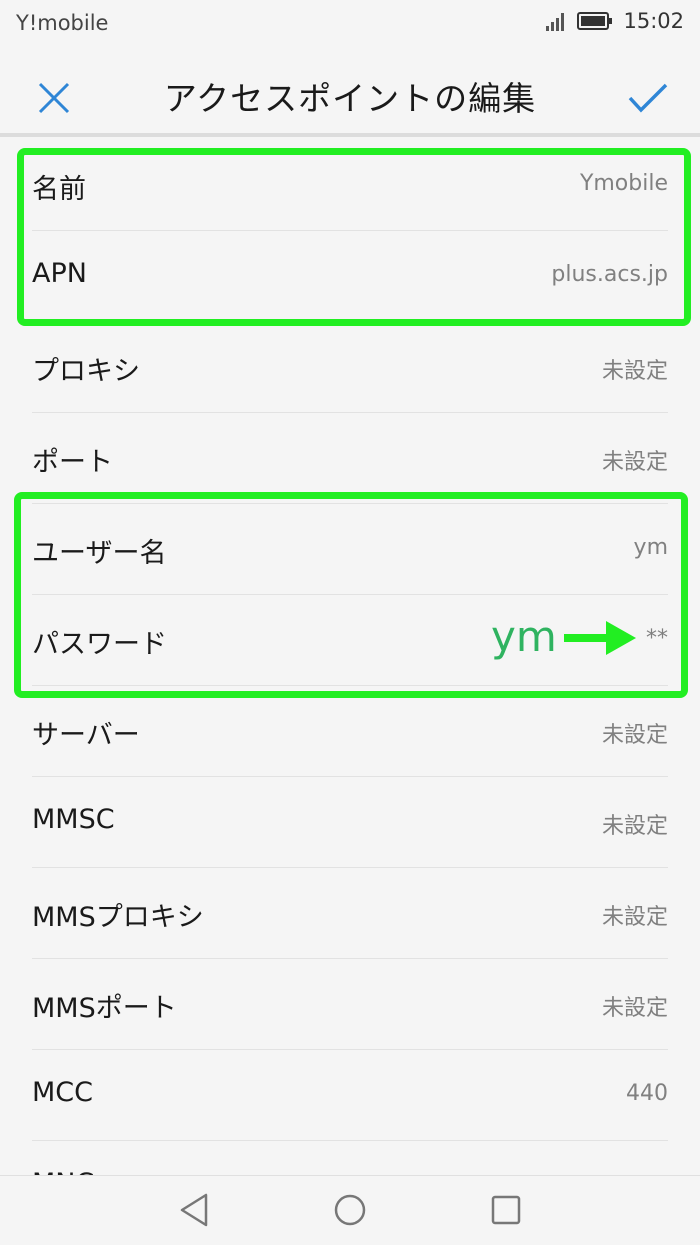 The height and width of the screenshot is (1245, 700). I want to click on setting-row-mmsc: MMSC 未設定, so click(350, 822).